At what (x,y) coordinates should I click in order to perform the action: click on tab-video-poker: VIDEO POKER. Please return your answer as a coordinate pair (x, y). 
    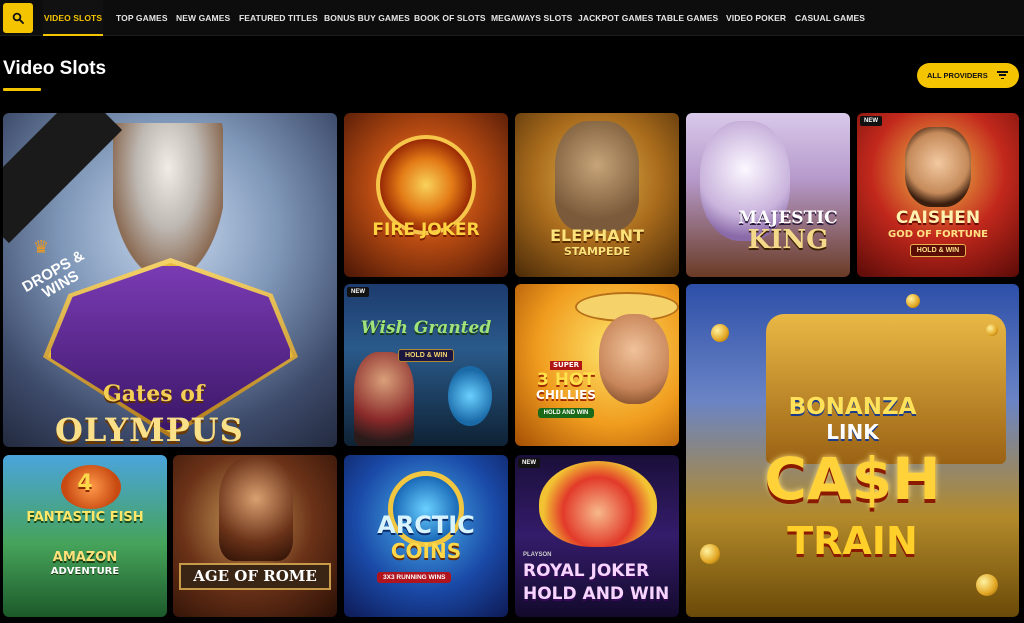
    Looking at the image, I should click on (756, 18).